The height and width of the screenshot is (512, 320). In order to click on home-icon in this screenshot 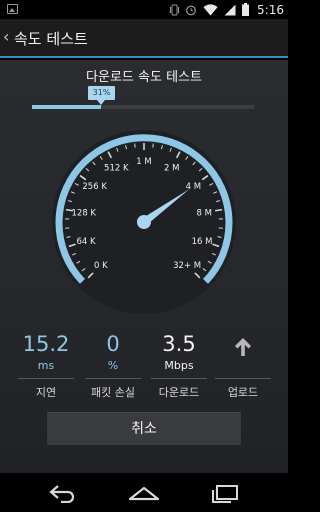, I will do `click(144, 493)`.